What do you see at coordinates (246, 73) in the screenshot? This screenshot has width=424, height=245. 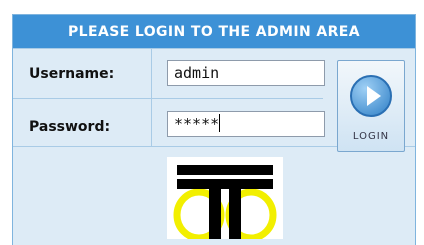 I see `username-field: admin` at bounding box center [246, 73].